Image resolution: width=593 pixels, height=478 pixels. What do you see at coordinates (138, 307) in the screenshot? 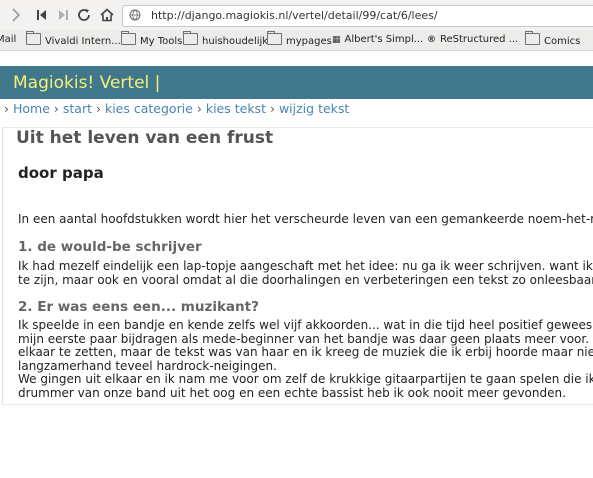
I see `section-heading: 2. Er was eens een... muzikant?` at bounding box center [138, 307].